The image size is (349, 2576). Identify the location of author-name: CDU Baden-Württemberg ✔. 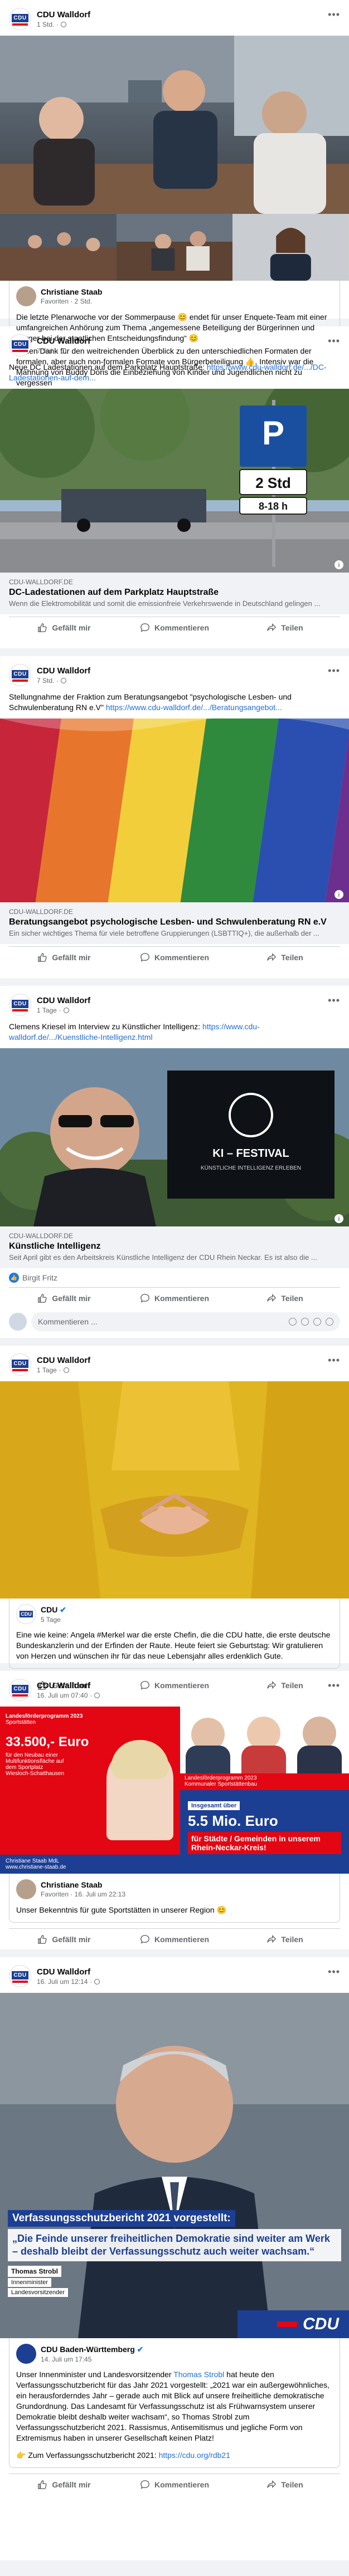
(92, 2349).